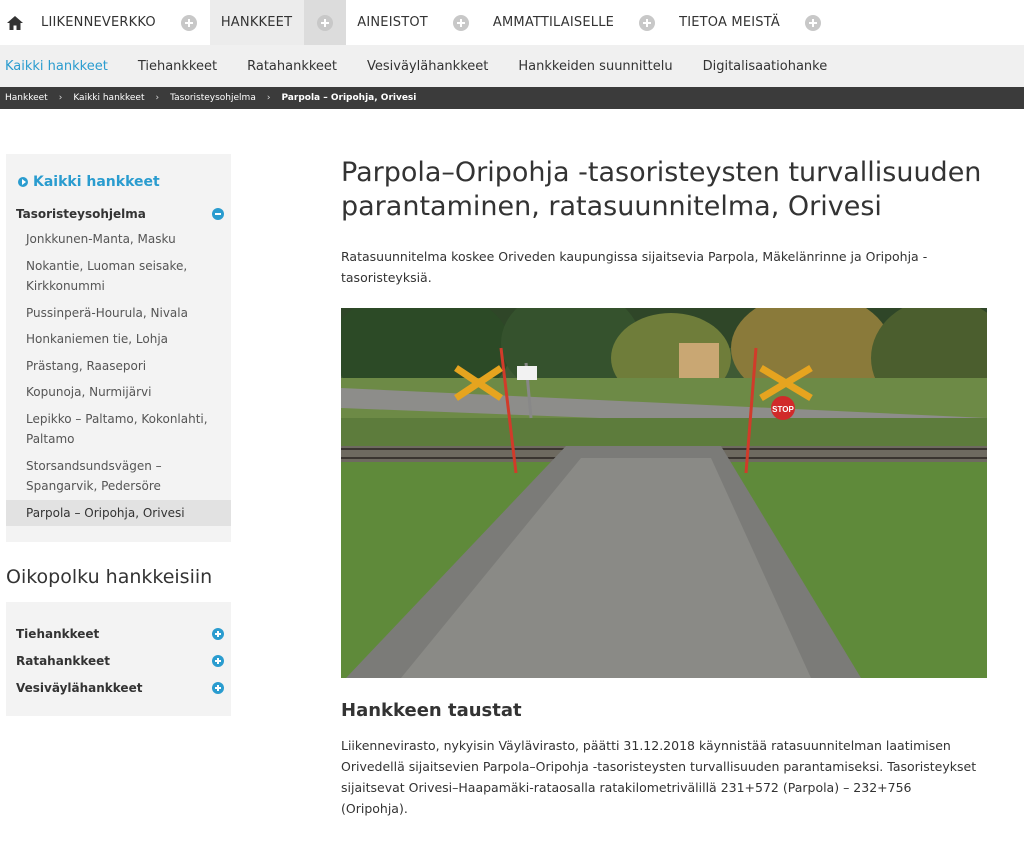  I want to click on subnav-item-hankkeiden-suunnittelu: Hankkeiden suunnittelu, so click(595, 66).